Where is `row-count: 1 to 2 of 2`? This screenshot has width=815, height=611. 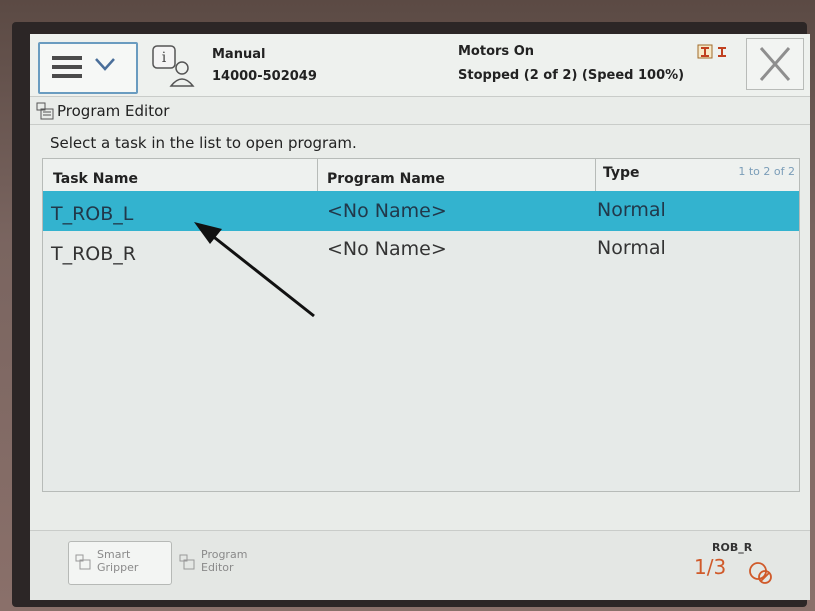 row-count: 1 to 2 of 2 is located at coordinates (766, 171).